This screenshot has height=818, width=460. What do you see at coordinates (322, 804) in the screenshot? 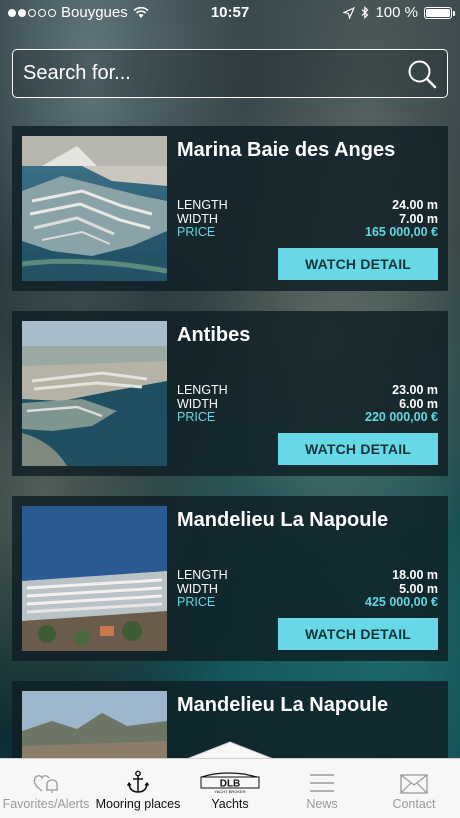
I see `tab-label: News` at bounding box center [322, 804].